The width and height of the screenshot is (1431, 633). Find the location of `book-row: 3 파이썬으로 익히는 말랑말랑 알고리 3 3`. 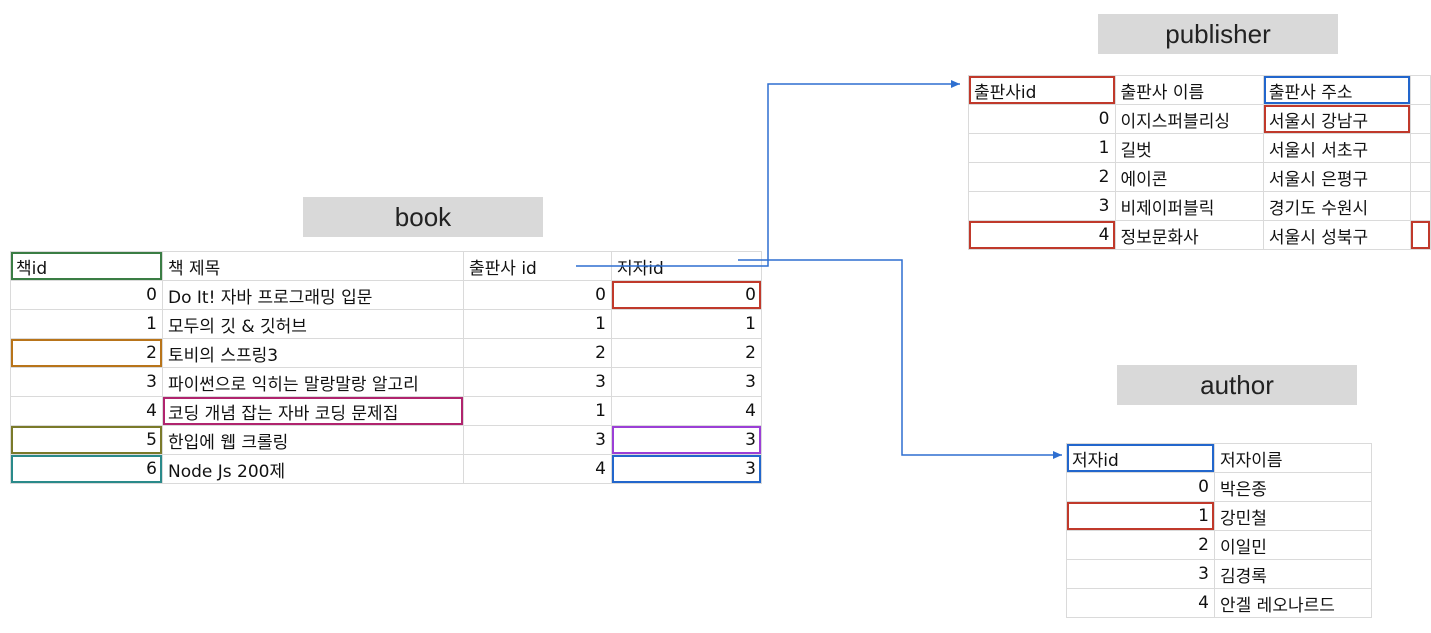

book-row: 3 파이썬으로 익히는 말랑말랑 알고리 3 3 is located at coordinates (386, 382).